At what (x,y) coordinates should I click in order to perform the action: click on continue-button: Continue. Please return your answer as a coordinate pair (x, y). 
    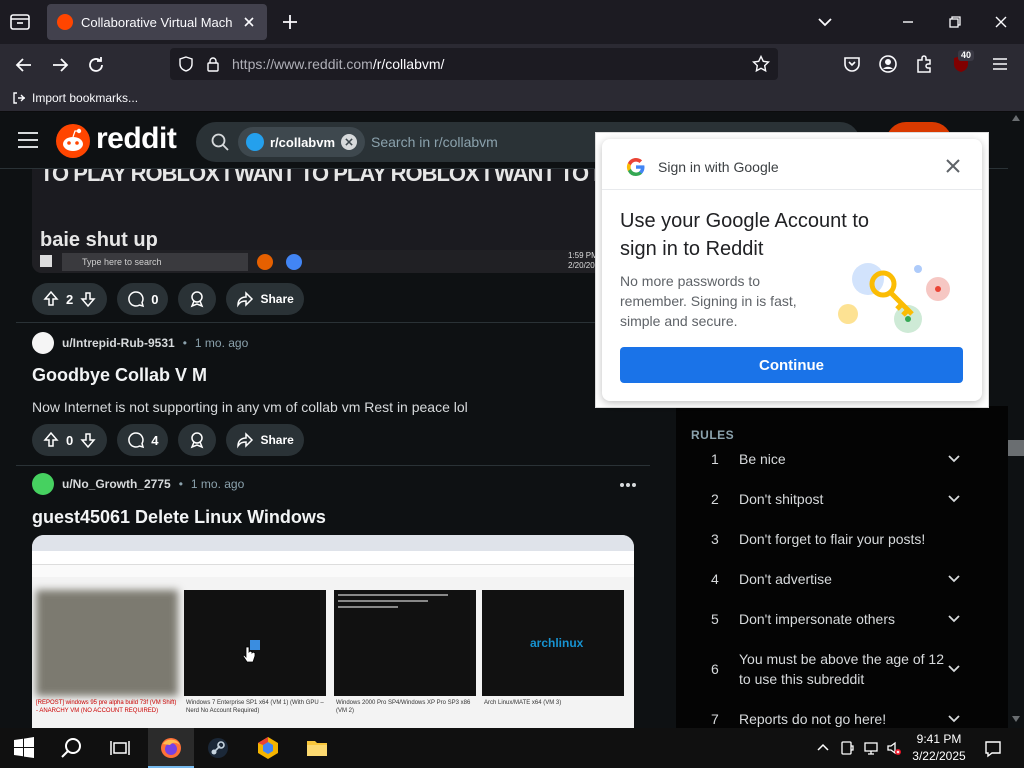
    Looking at the image, I should click on (791, 365).